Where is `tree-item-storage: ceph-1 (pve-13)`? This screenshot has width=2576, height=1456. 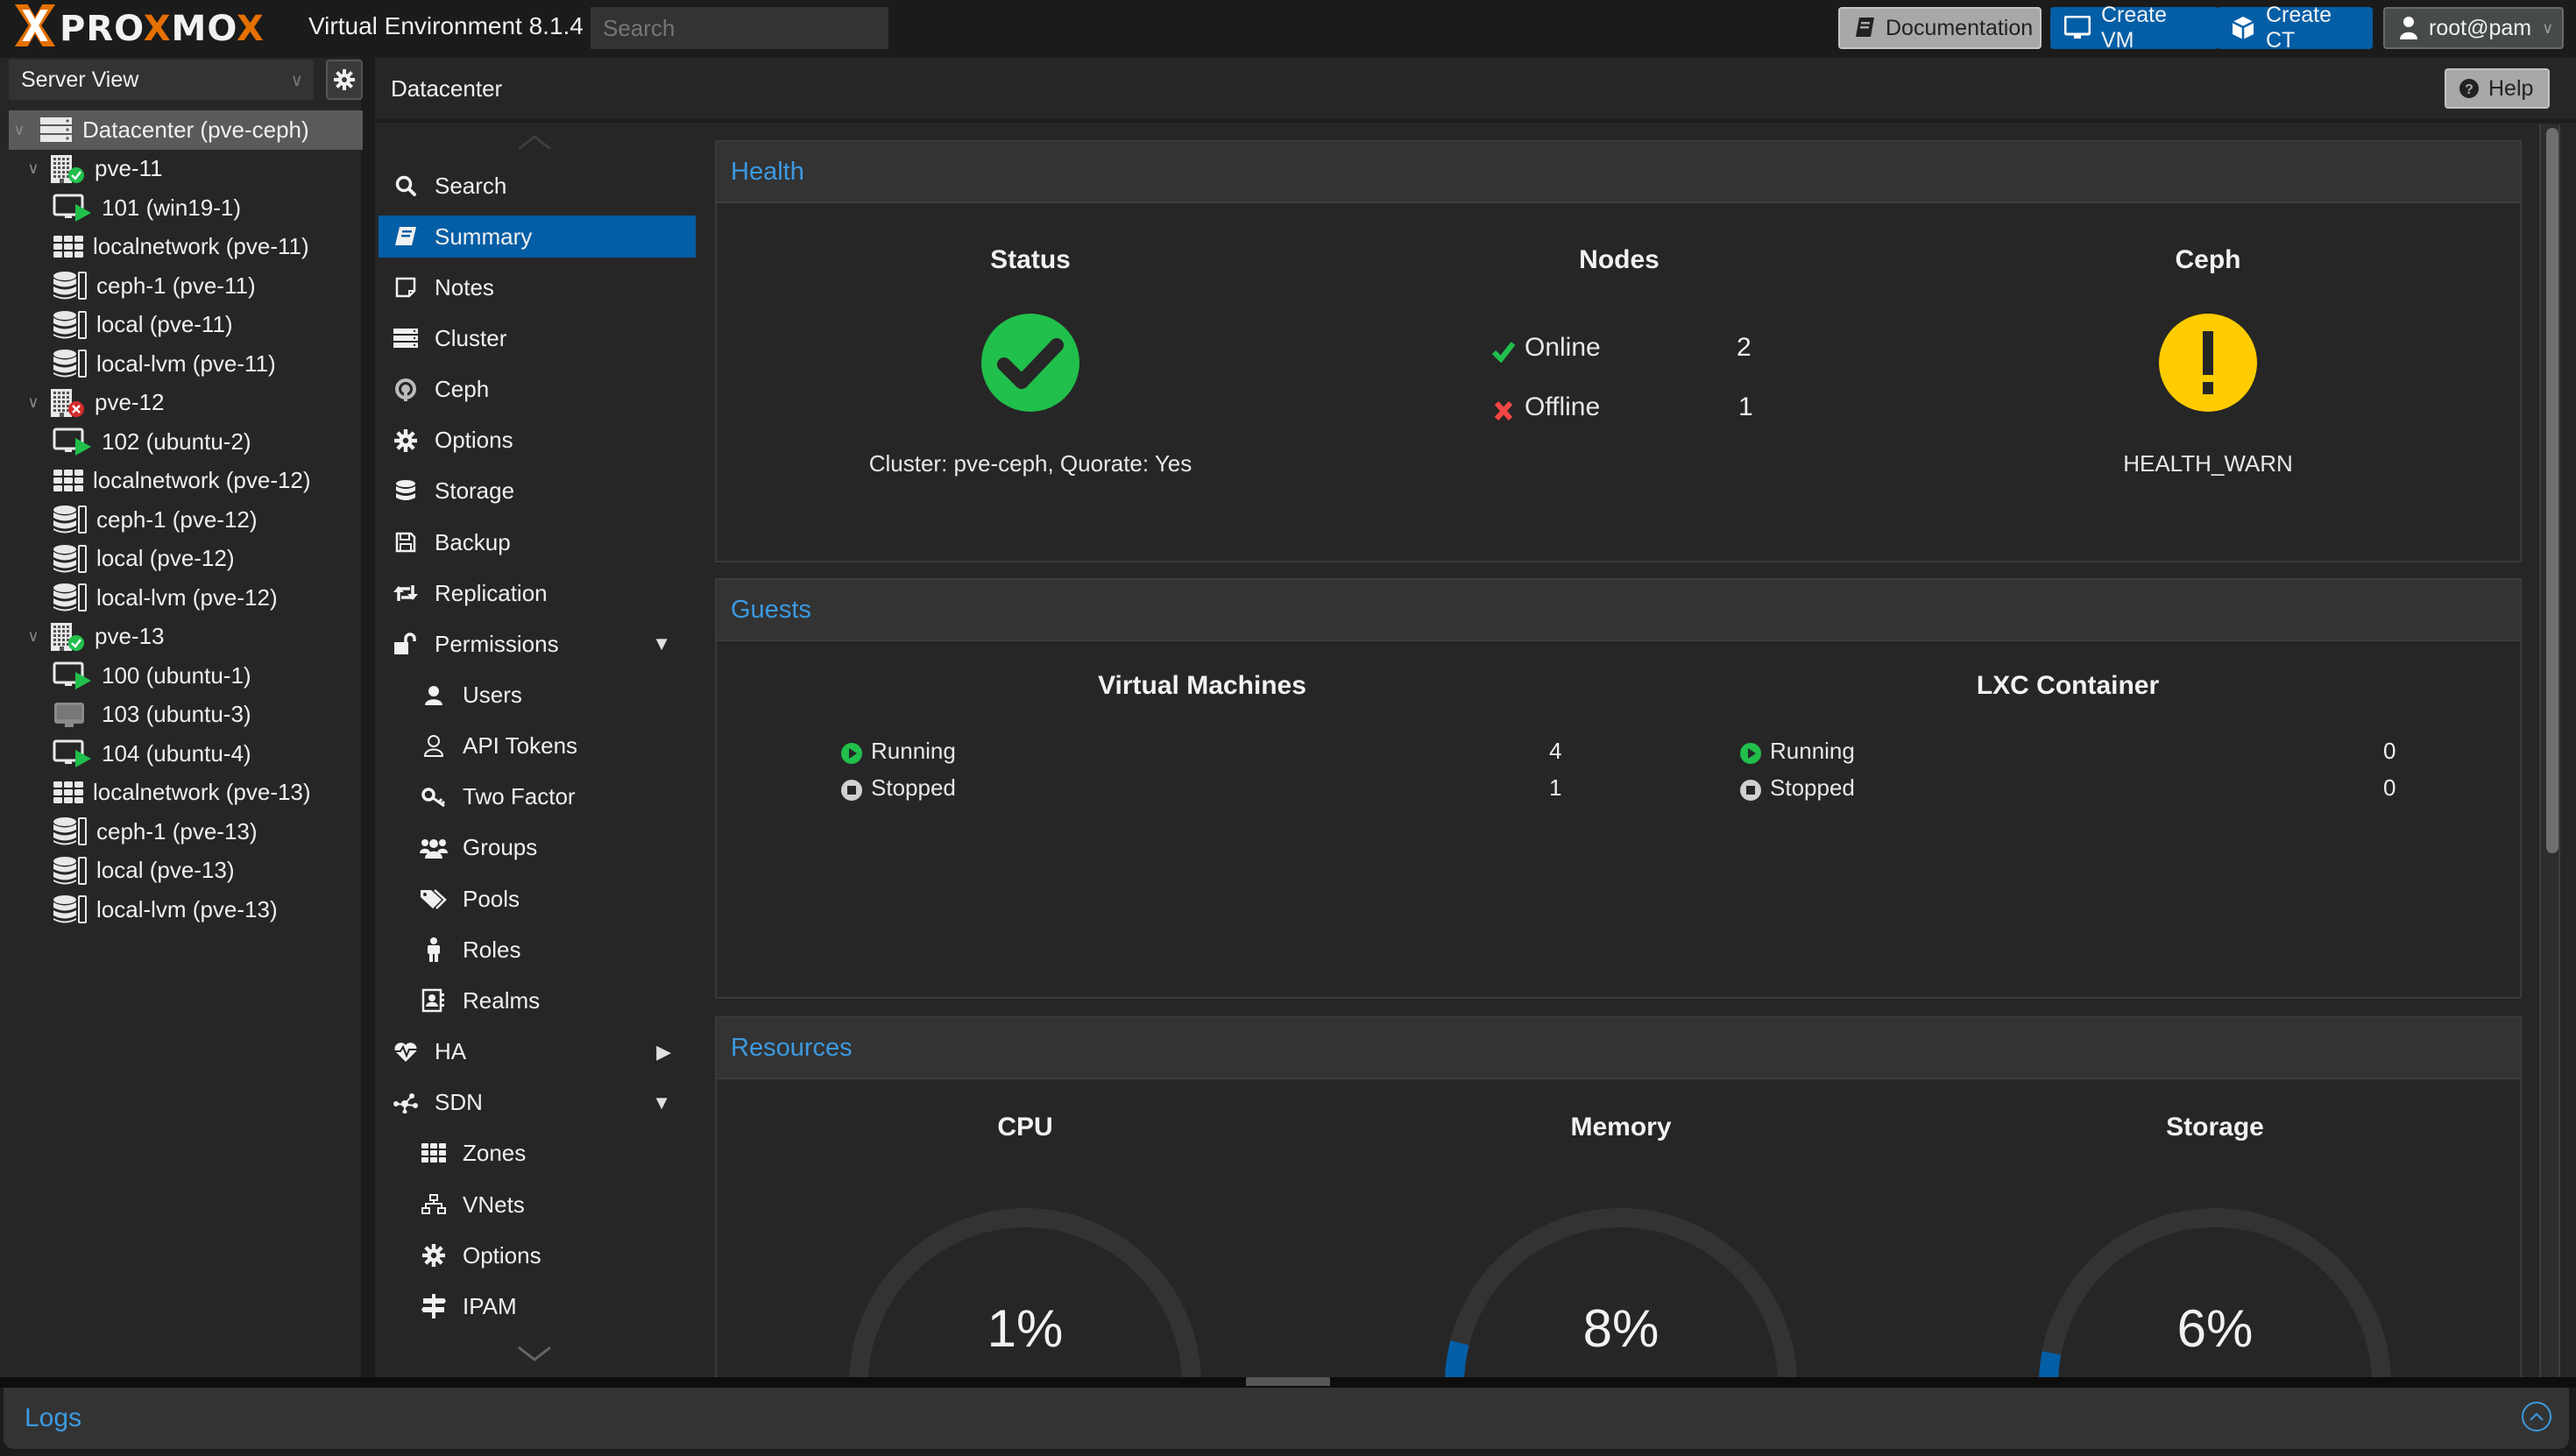
tree-item-storage: ceph-1 (pve-13) is located at coordinates (186, 832).